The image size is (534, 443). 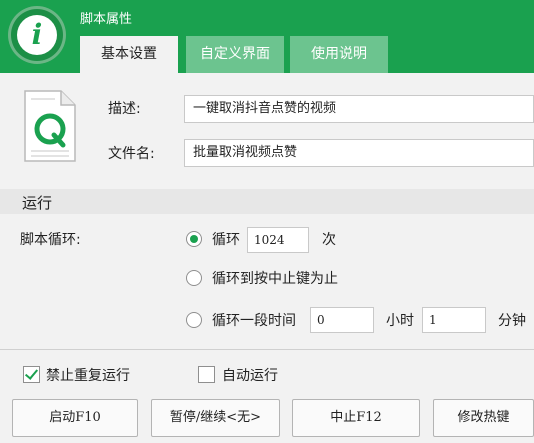 I want to click on pause-resume-button: 暂停/继续<无>, so click(x=215, y=418).